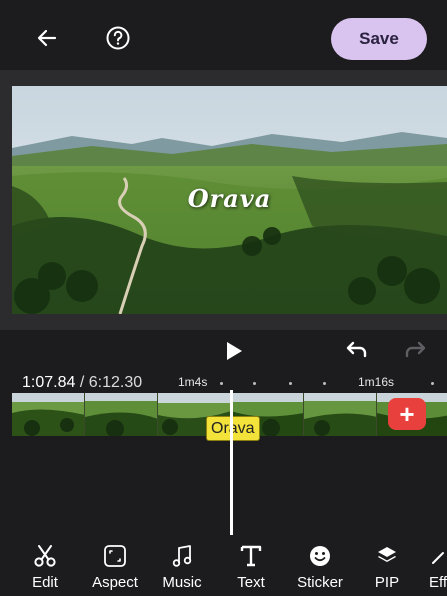  I want to click on tool-label: Text, so click(251, 582).